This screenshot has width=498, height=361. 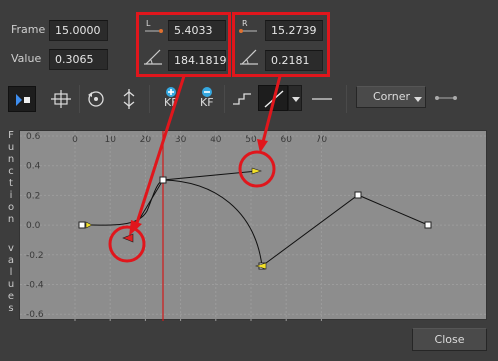 I want to click on right-handle-angle-field: 0.2181, so click(x=294, y=60).